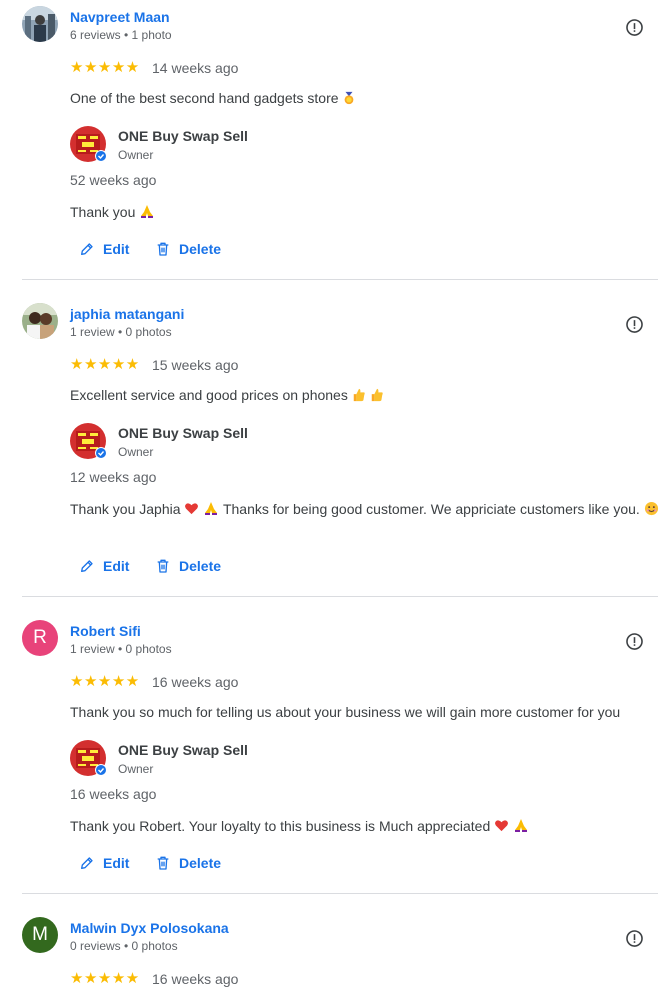  I want to click on reviewer-meta: 0 reviews • 0 photos, so click(124, 946).